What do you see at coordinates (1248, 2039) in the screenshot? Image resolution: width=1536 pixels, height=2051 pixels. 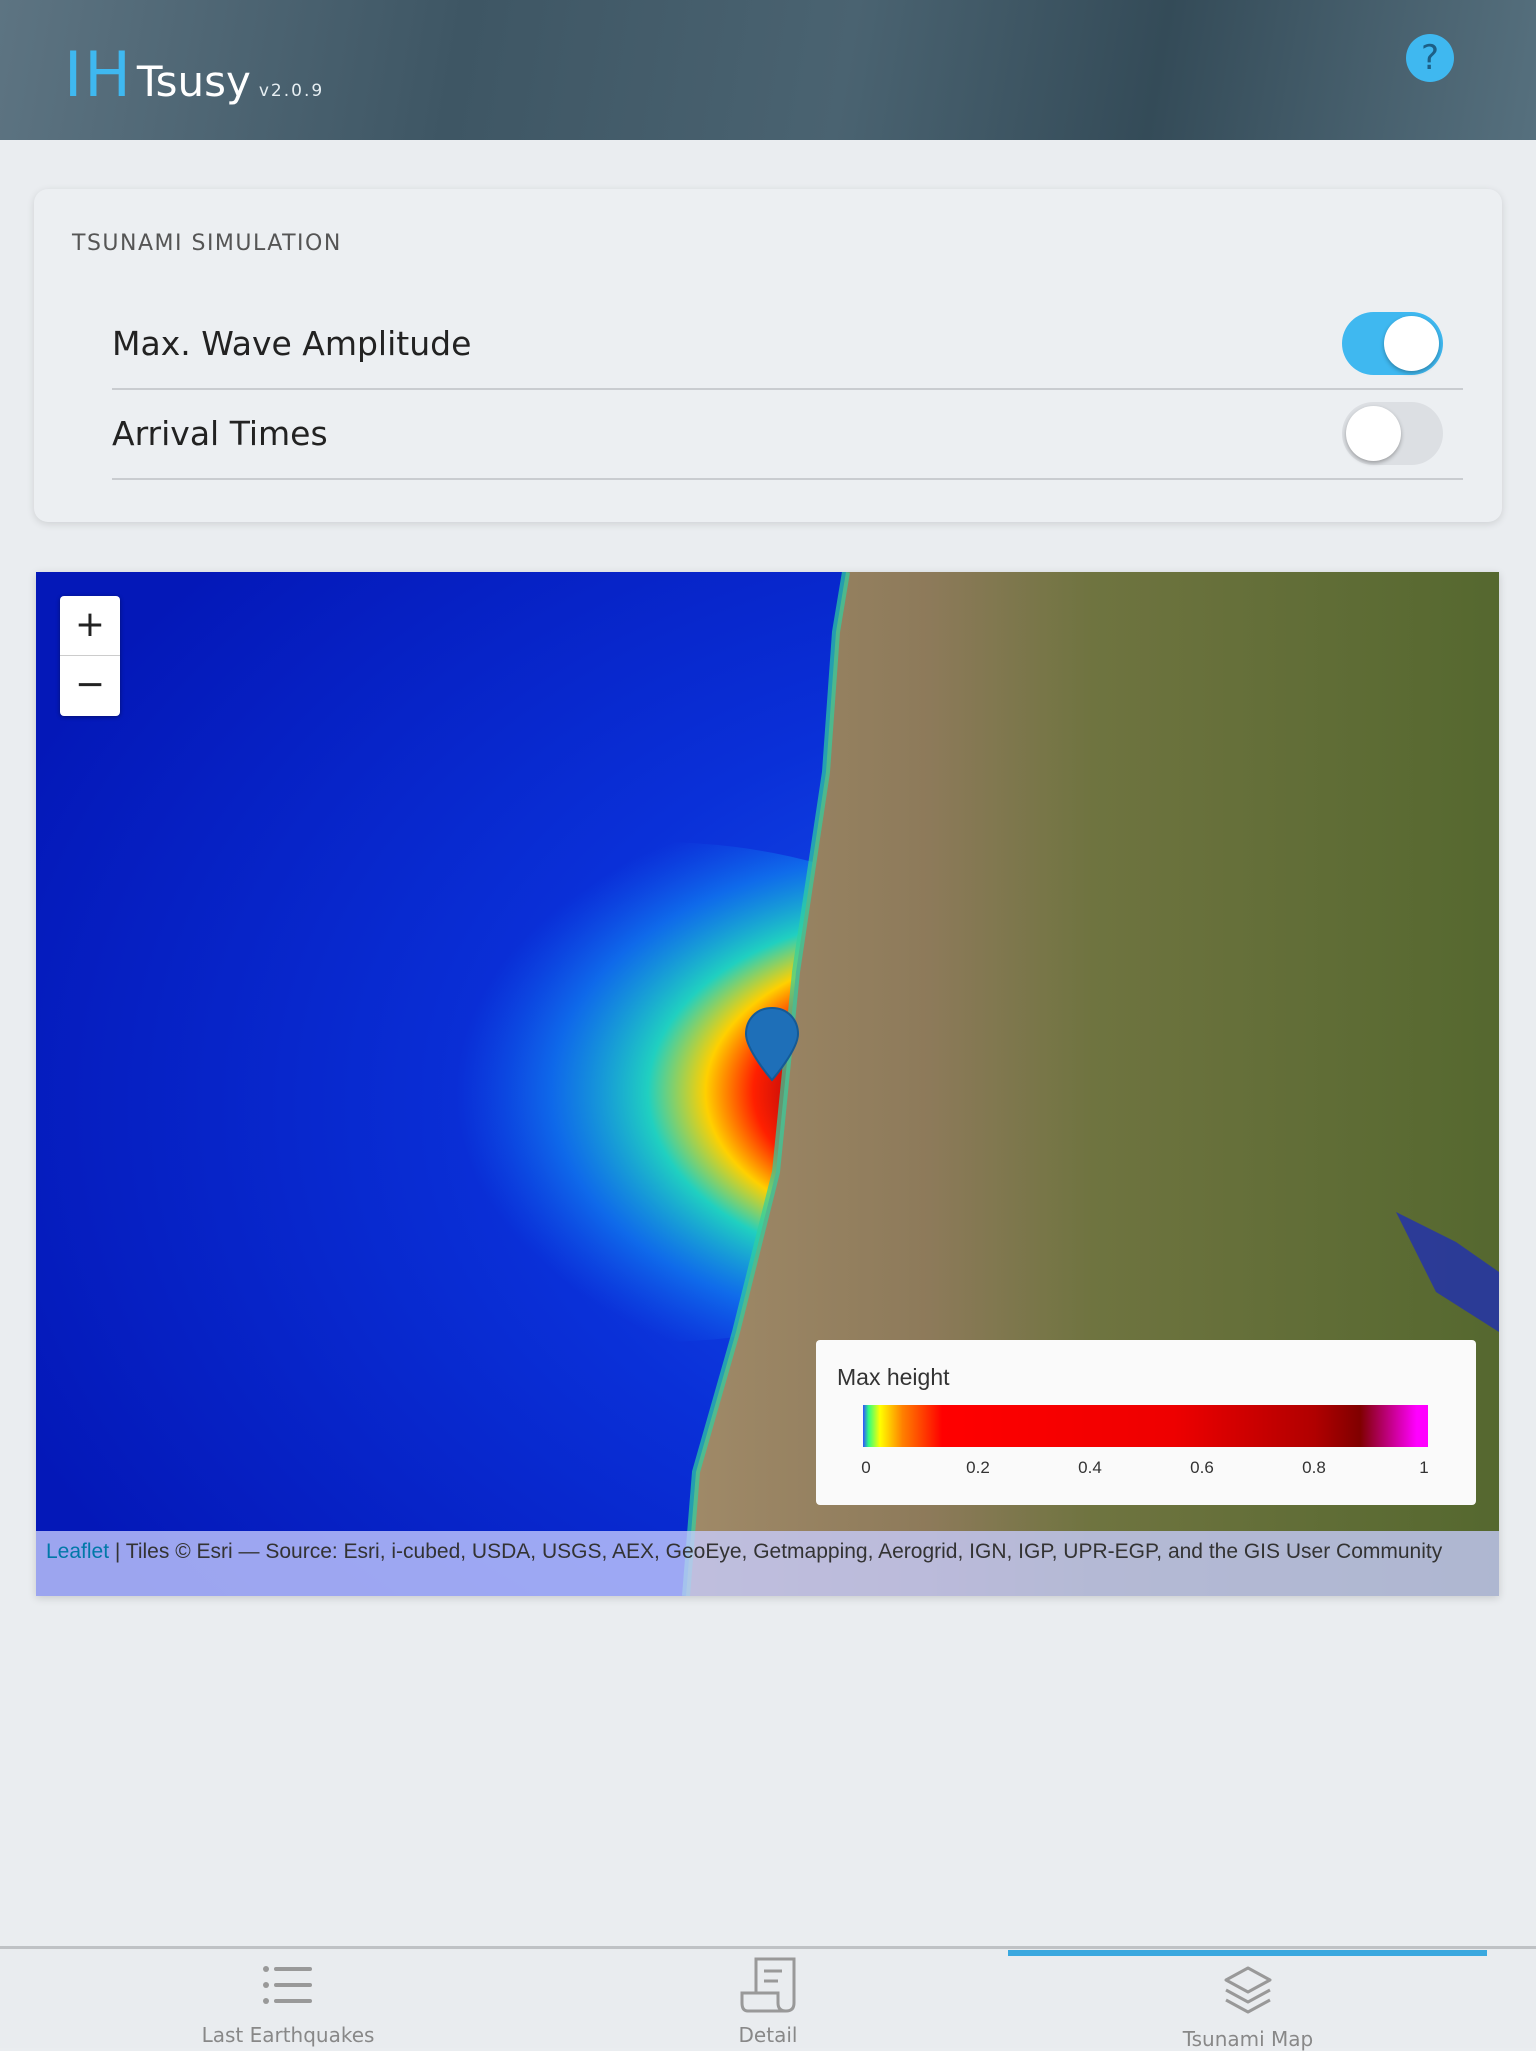 I see `tab-label: Tsunami Map` at bounding box center [1248, 2039].